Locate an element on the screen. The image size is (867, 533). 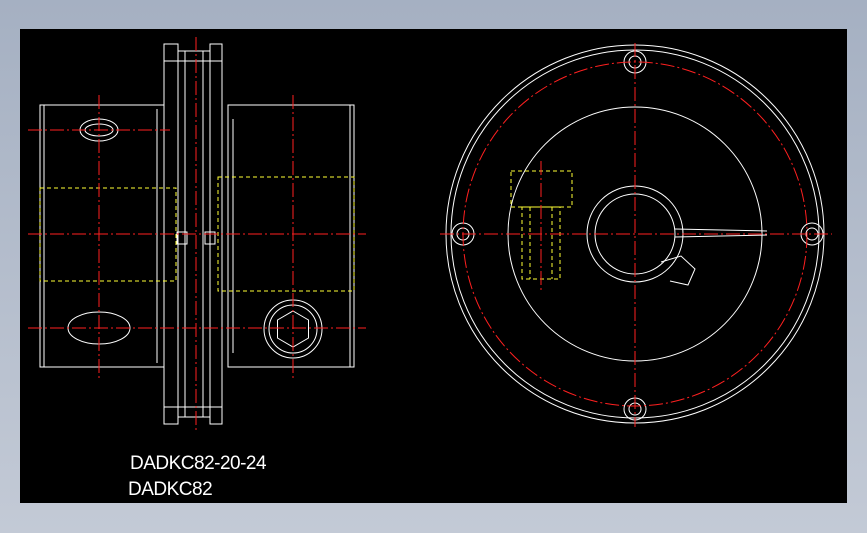
model-label: DADKC82 is located at coordinates (170, 489).